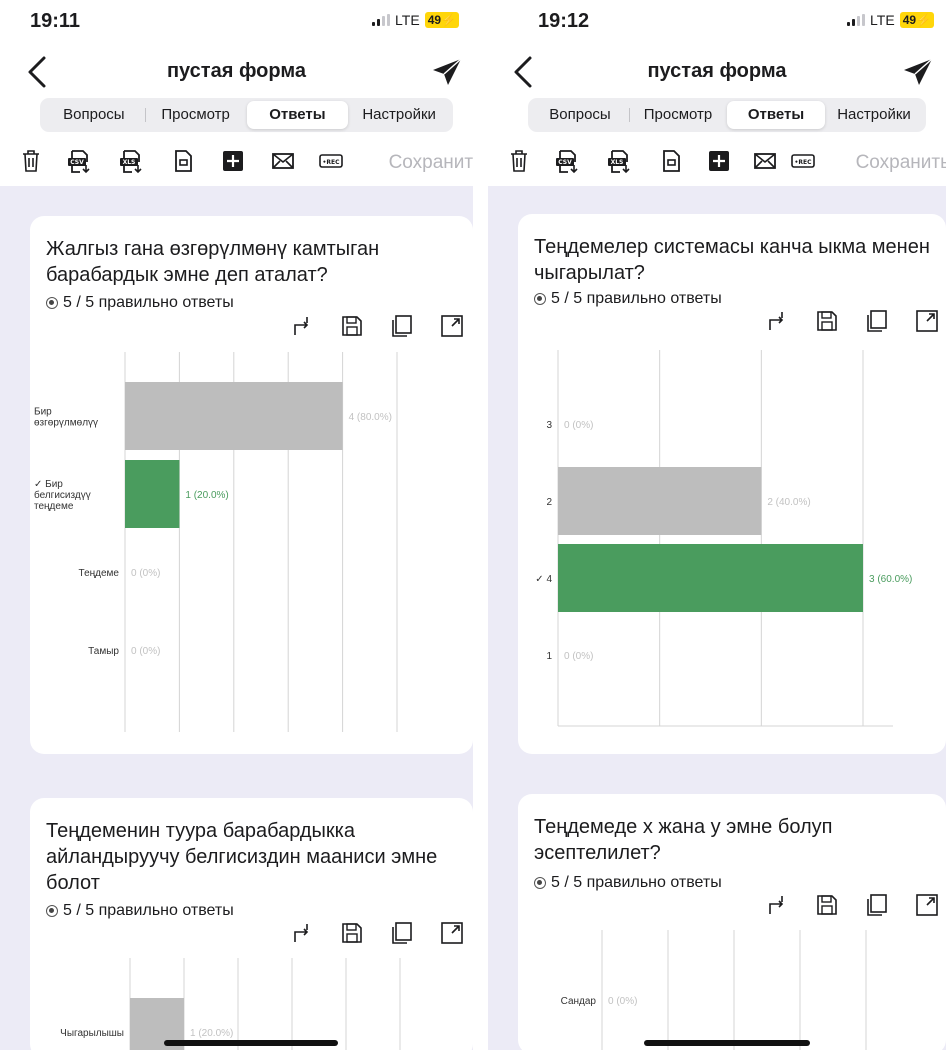 This screenshot has height=1050, width=946. Describe the element at coordinates (788, 502) in the screenshot. I see `value-label: 2 (40.0%)` at that location.